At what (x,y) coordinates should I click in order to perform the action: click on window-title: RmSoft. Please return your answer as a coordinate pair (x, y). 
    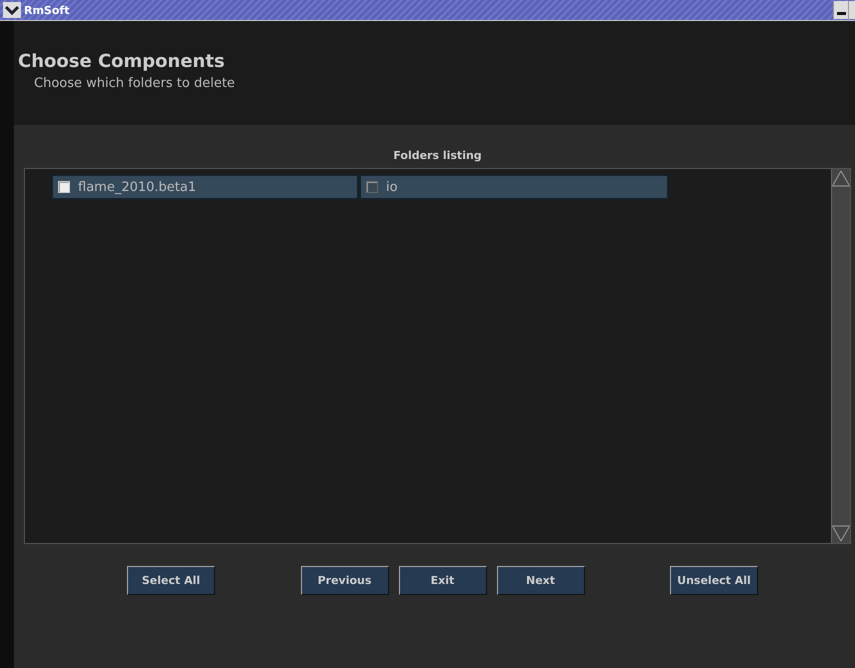
    Looking at the image, I should click on (47, 10).